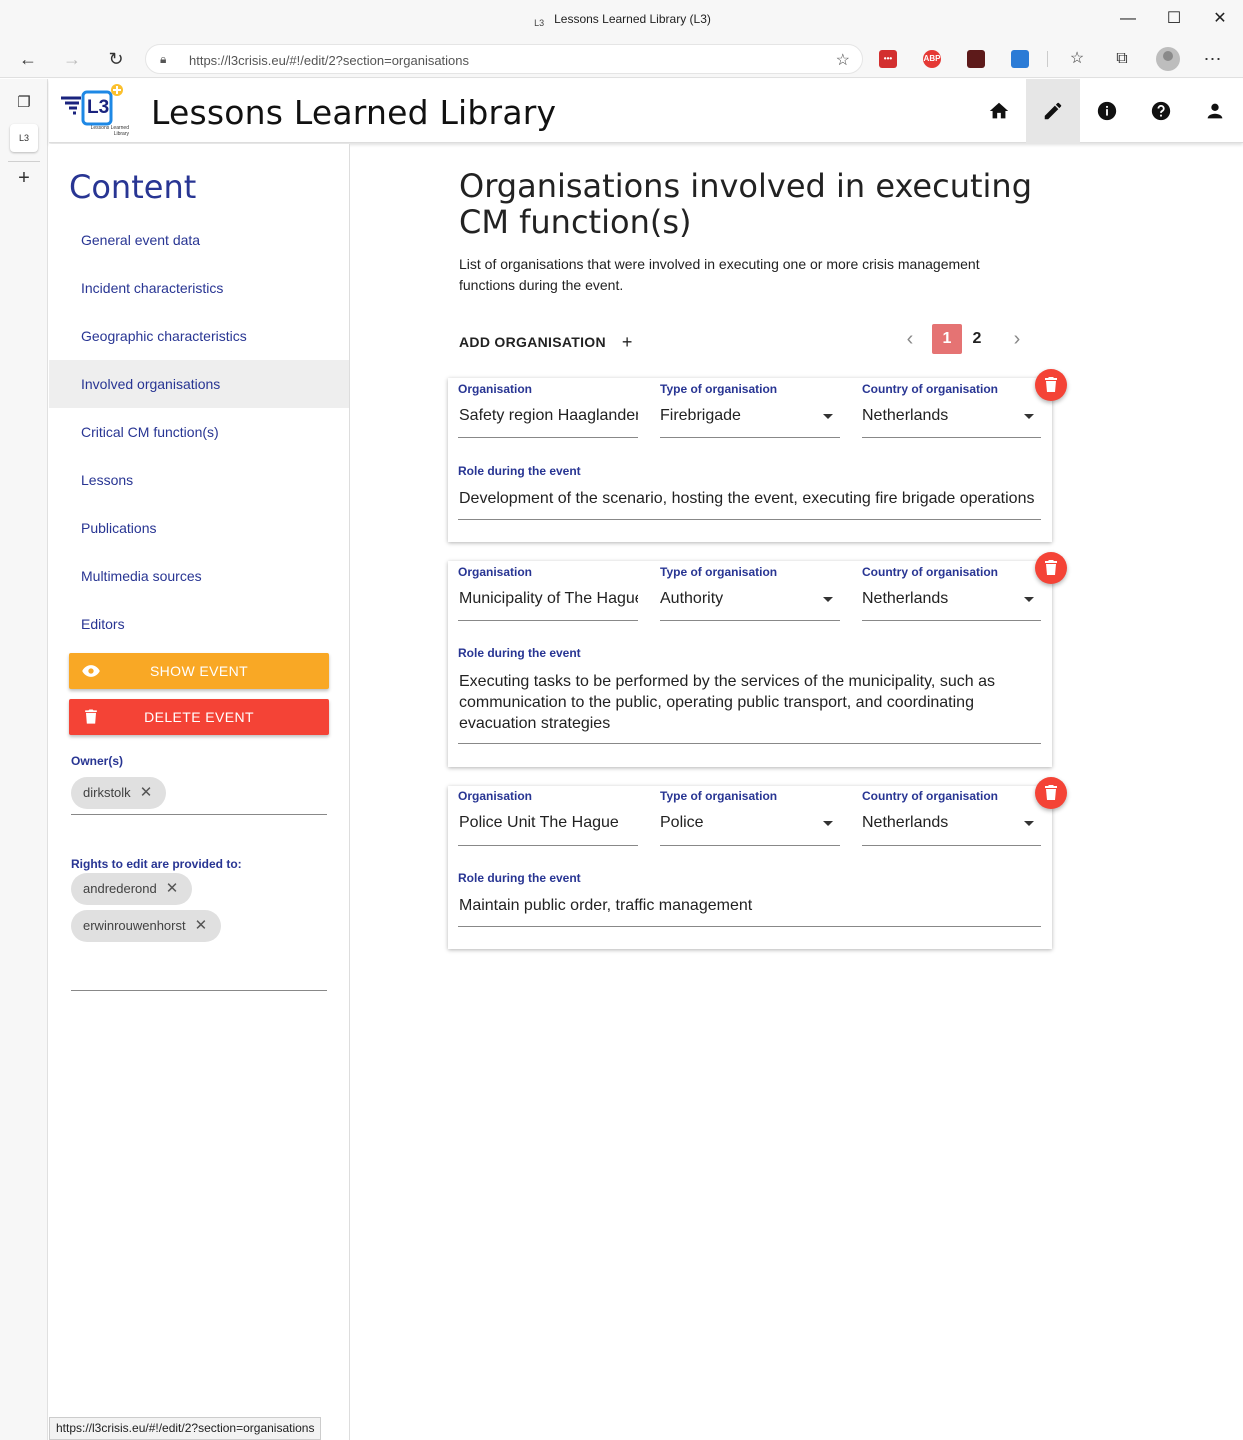 Image resolution: width=1243 pixels, height=1440 pixels. I want to click on type-select: Firebrigade, so click(735, 416).